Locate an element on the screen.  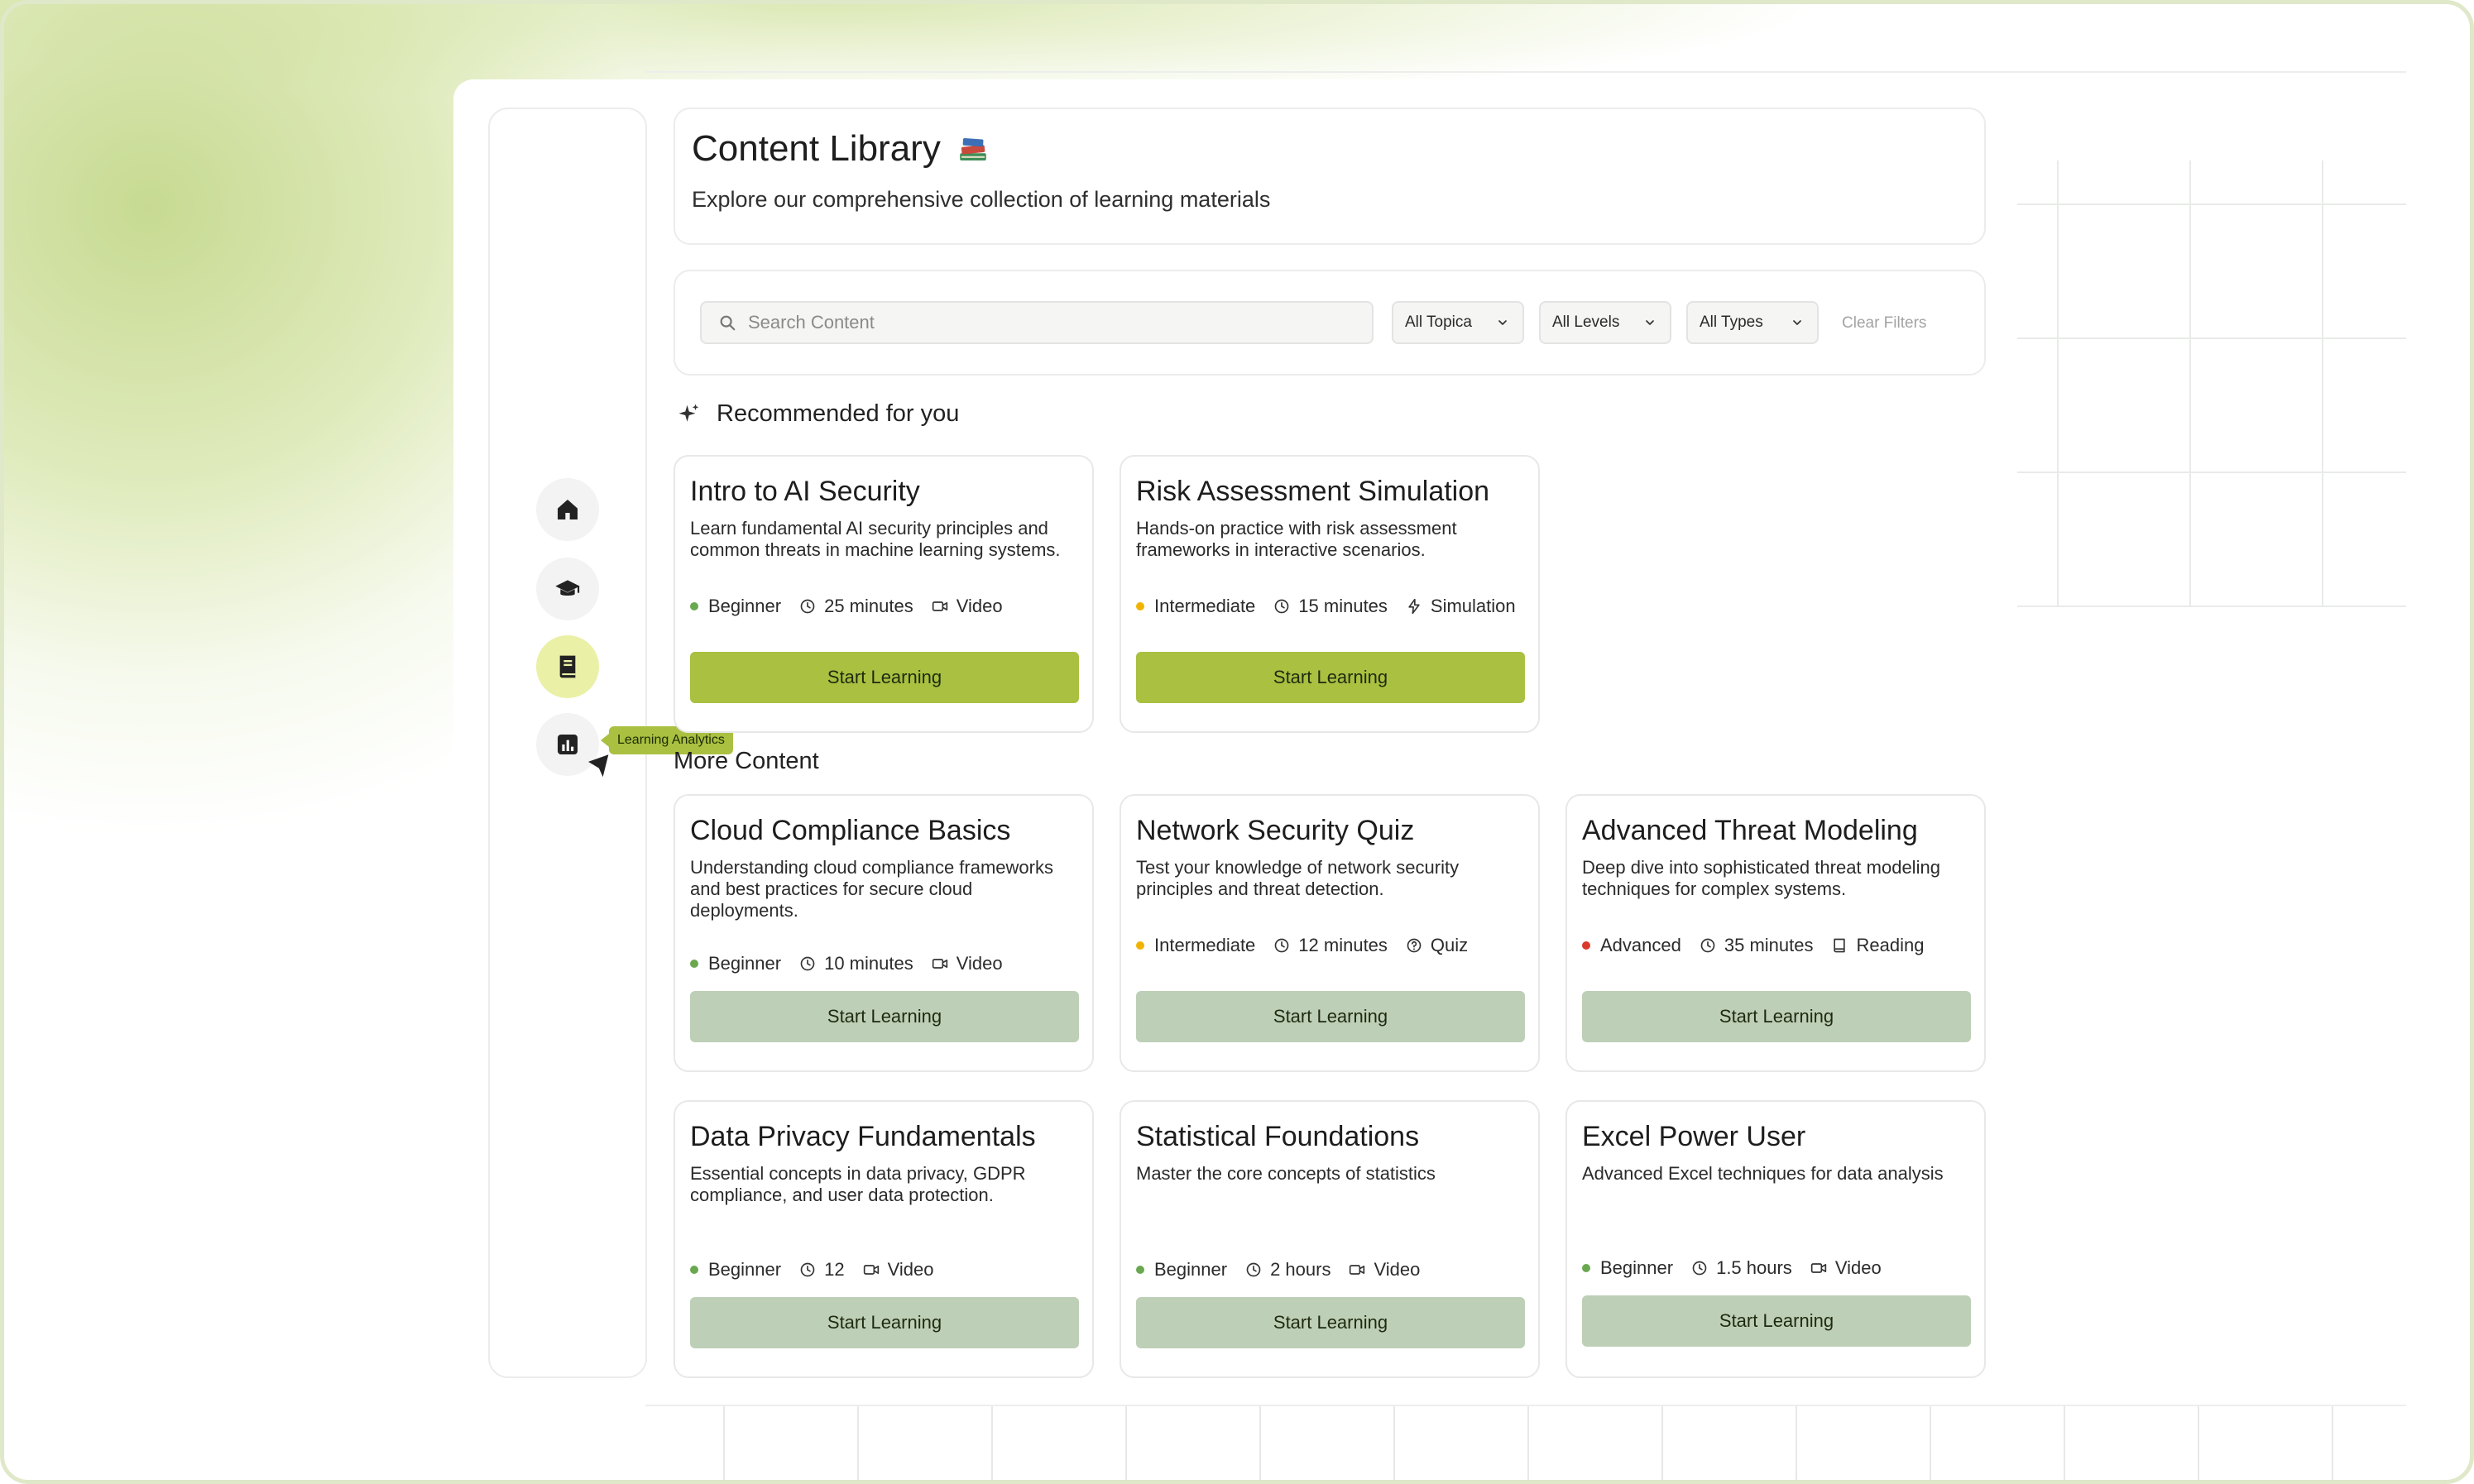
book-icon is located at coordinates (567, 666).